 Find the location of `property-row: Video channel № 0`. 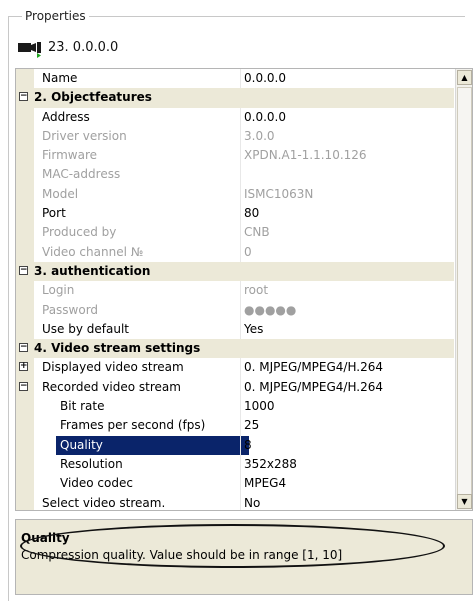

property-row: Video channel № 0 is located at coordinates (235, 252).